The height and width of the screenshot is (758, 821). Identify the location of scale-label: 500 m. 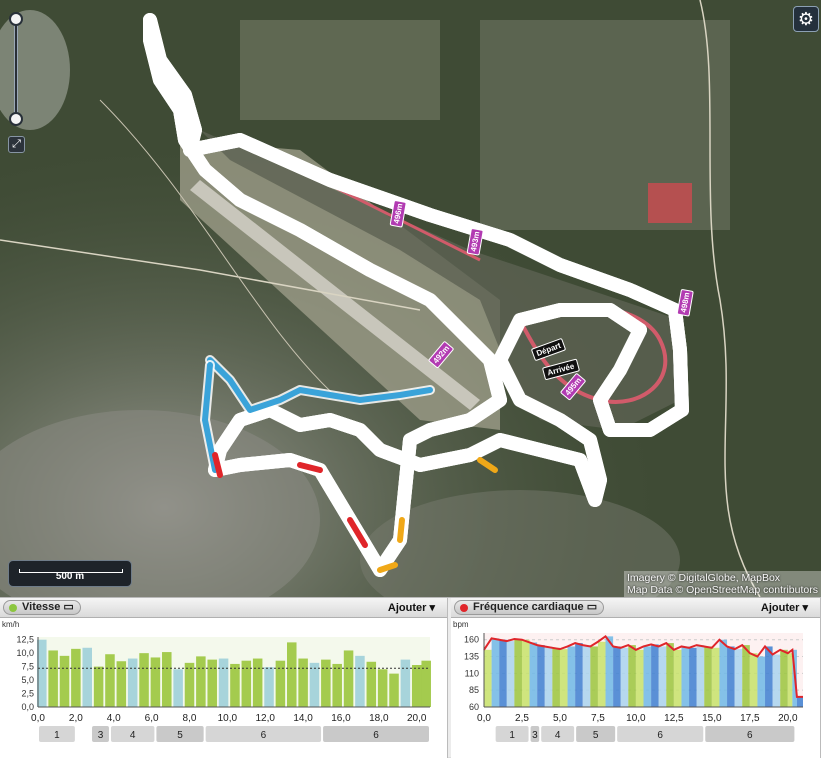
(70, 576).